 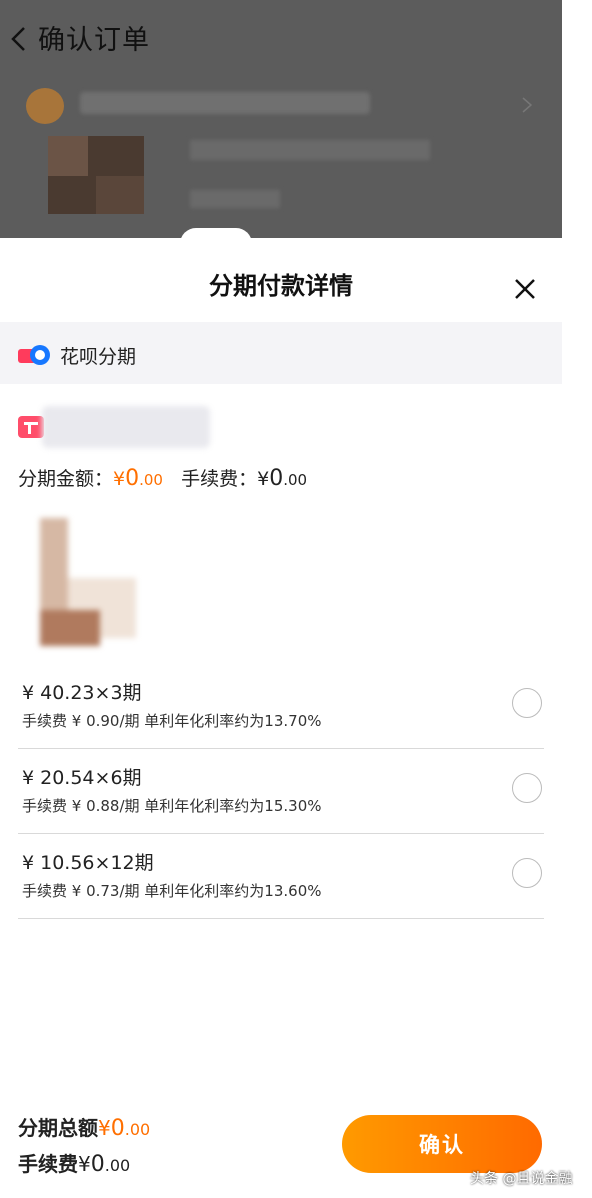 What do you see at coordinates (58, 1128) in the screenshot?
I see `total-label: 分期总额` at bounding box center [58, 1128].